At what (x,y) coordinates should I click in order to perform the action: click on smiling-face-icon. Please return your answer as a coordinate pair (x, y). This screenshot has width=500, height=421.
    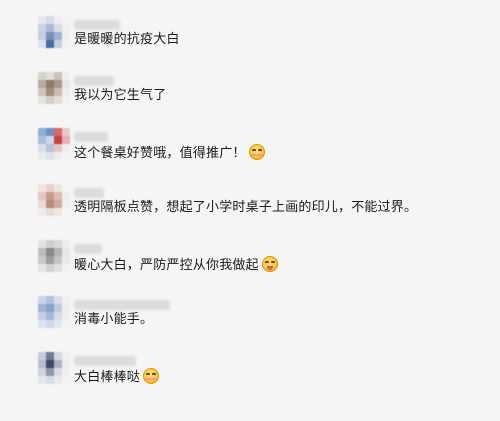
    Looking at the image, I should click on (256, 152).